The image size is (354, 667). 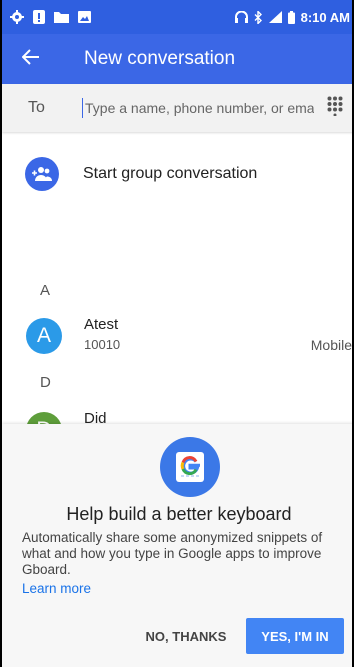 I want to click on section-header-a: A, so click(x=45, y=290).